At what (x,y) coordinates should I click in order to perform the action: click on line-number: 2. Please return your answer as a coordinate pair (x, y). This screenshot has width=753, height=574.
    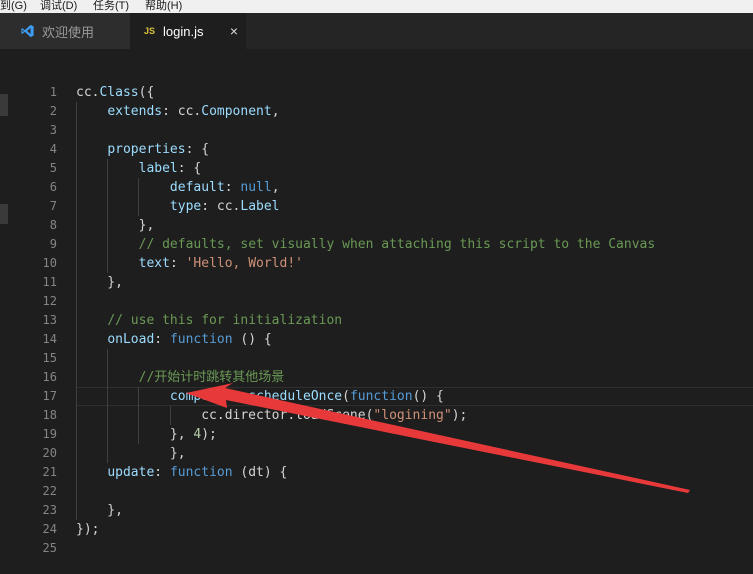
    Looking at the image, I should click on (53, 111).